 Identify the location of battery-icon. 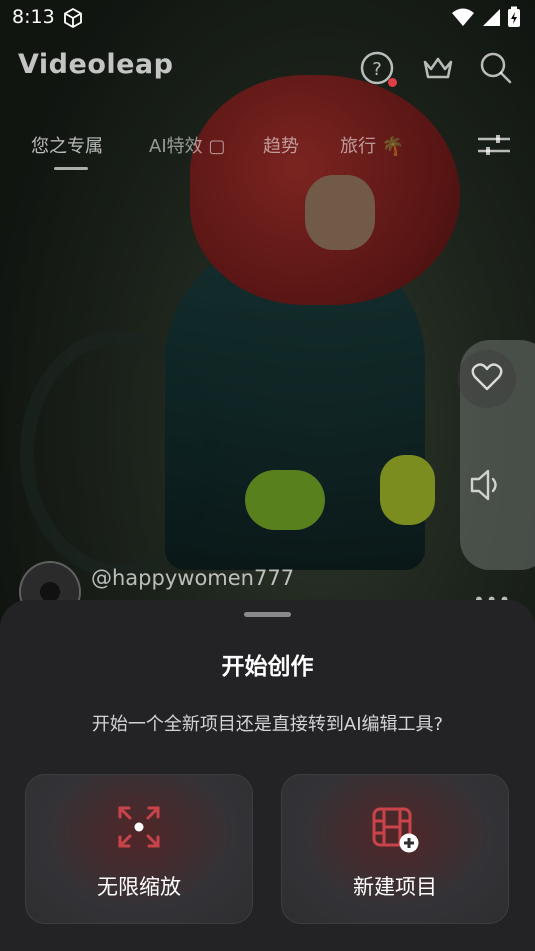
(514, 19).